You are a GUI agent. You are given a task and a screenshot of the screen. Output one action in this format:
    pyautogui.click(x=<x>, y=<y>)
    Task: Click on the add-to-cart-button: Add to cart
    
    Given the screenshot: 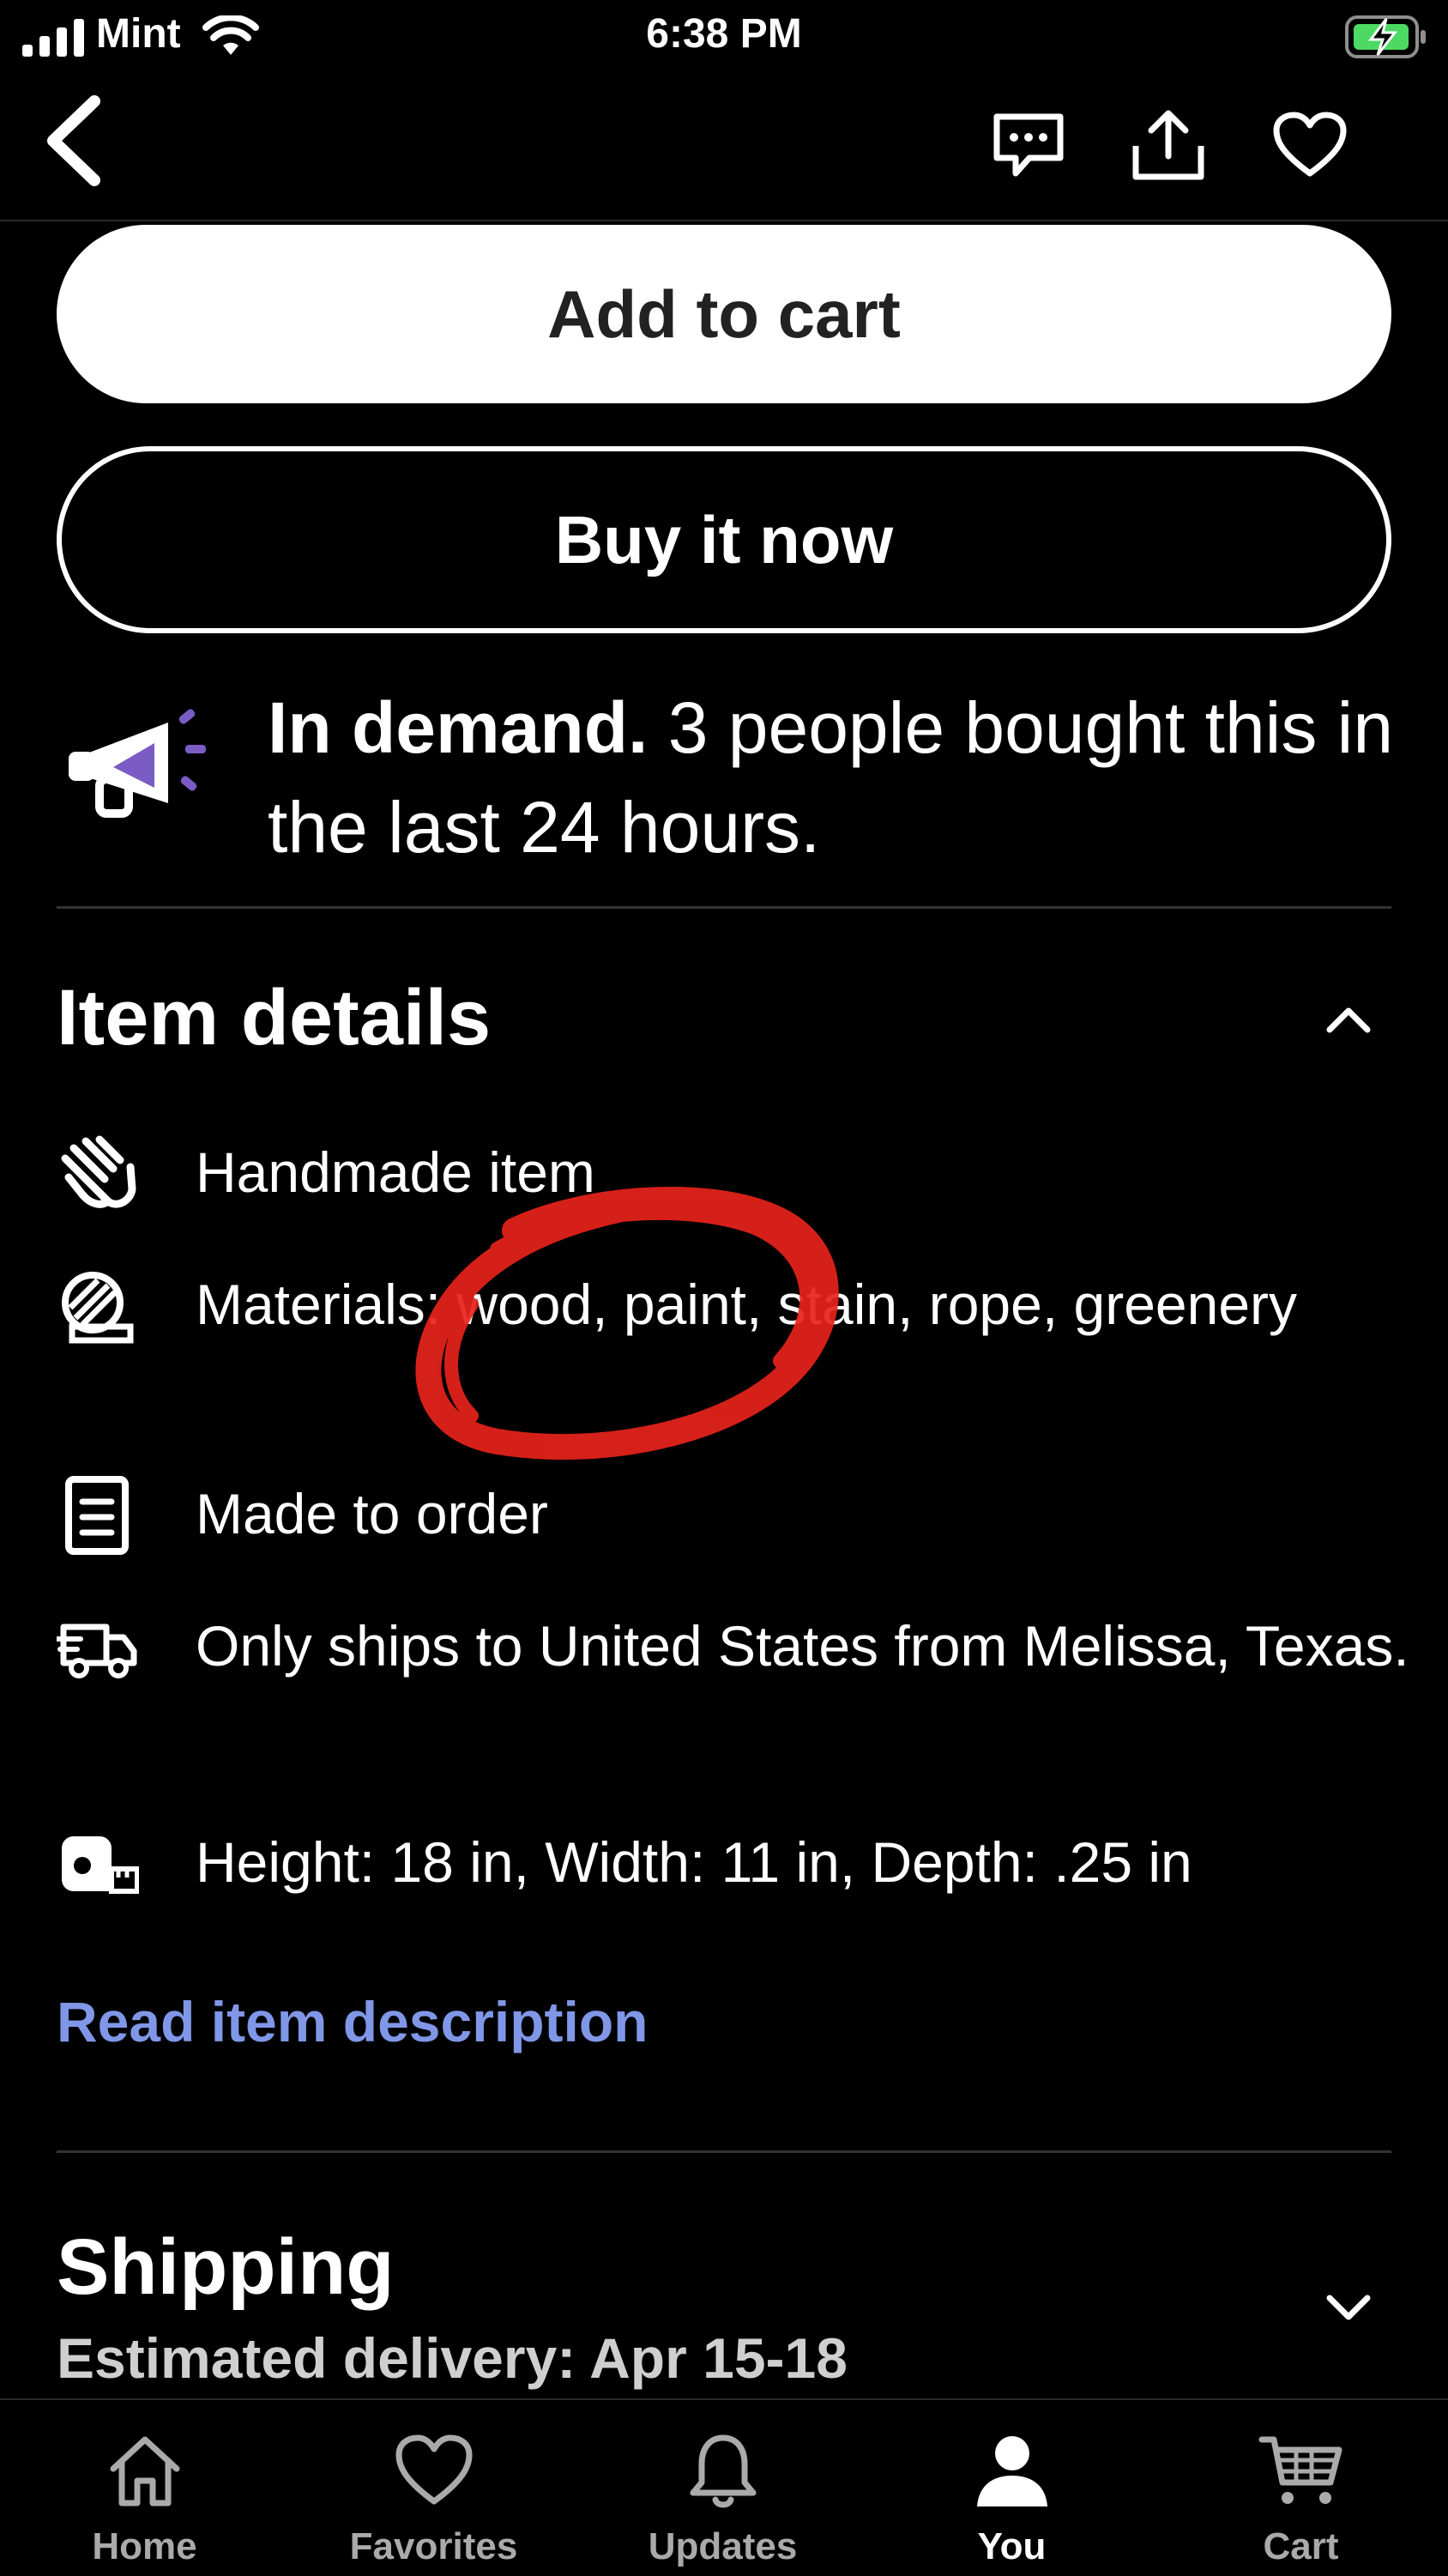 What is the action you would take?
    pyautogui.click(x=724, y=314)
    